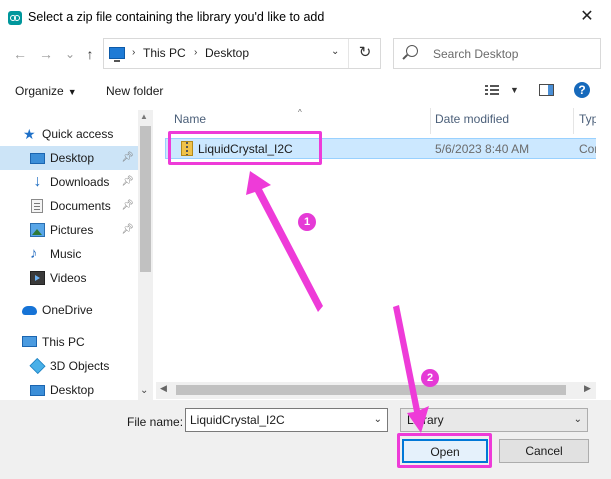 The image size is (611, 479). I want to click on scroll-down-icon: ⌄, so click(144, 390).